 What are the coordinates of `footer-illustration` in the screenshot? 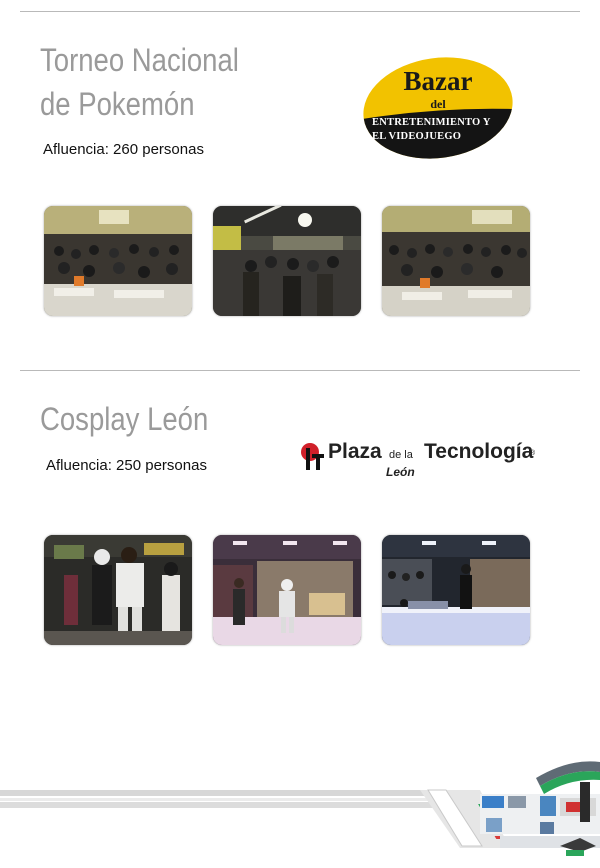 It's located at (300, 803).